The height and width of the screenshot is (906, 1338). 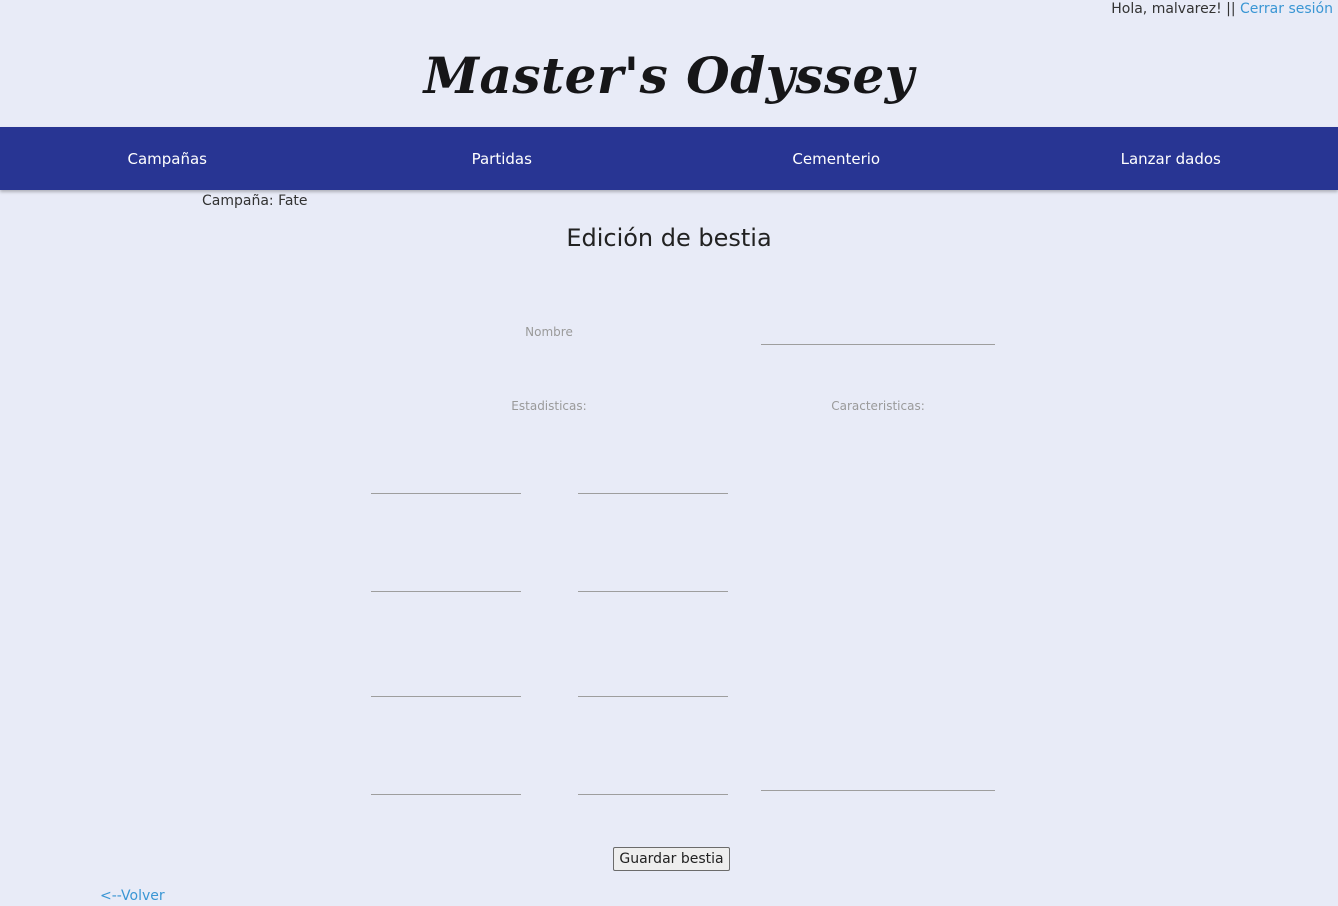 What do you see at coordinates (167, 158) in the screenshot?
I see `nav-item-campaigns: Campañas` at bounding box center [167, 158].